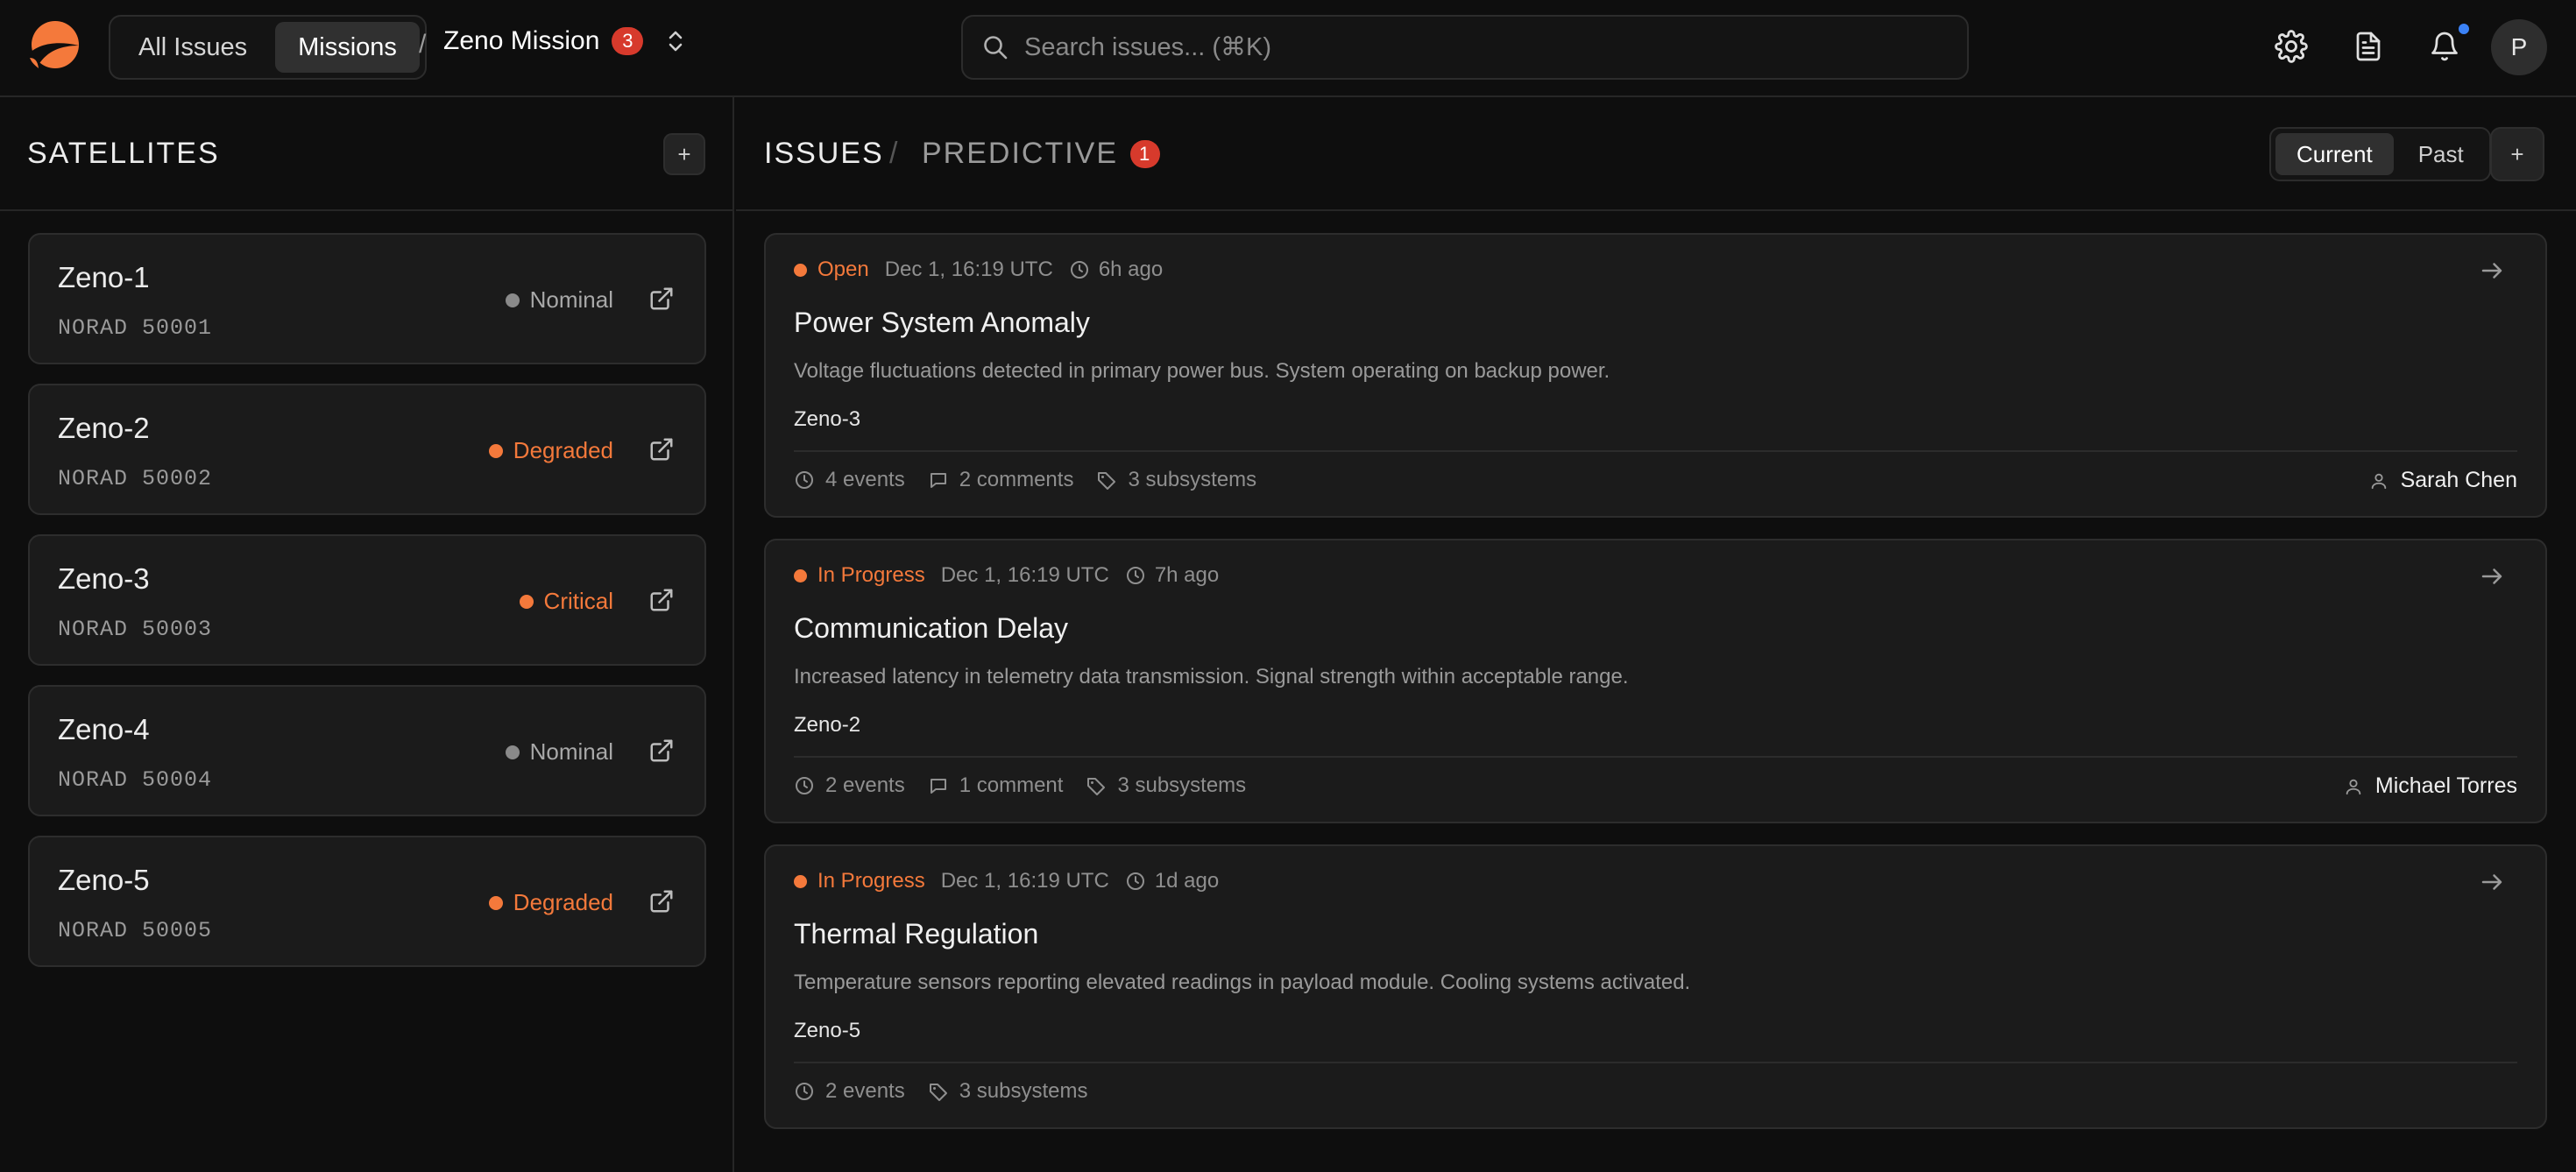 This screenshot has height=1172, width=2576. I want to click on issues-header: ISSUES / PREDICTIVE 1 Current Past +, so click(1656, 154).